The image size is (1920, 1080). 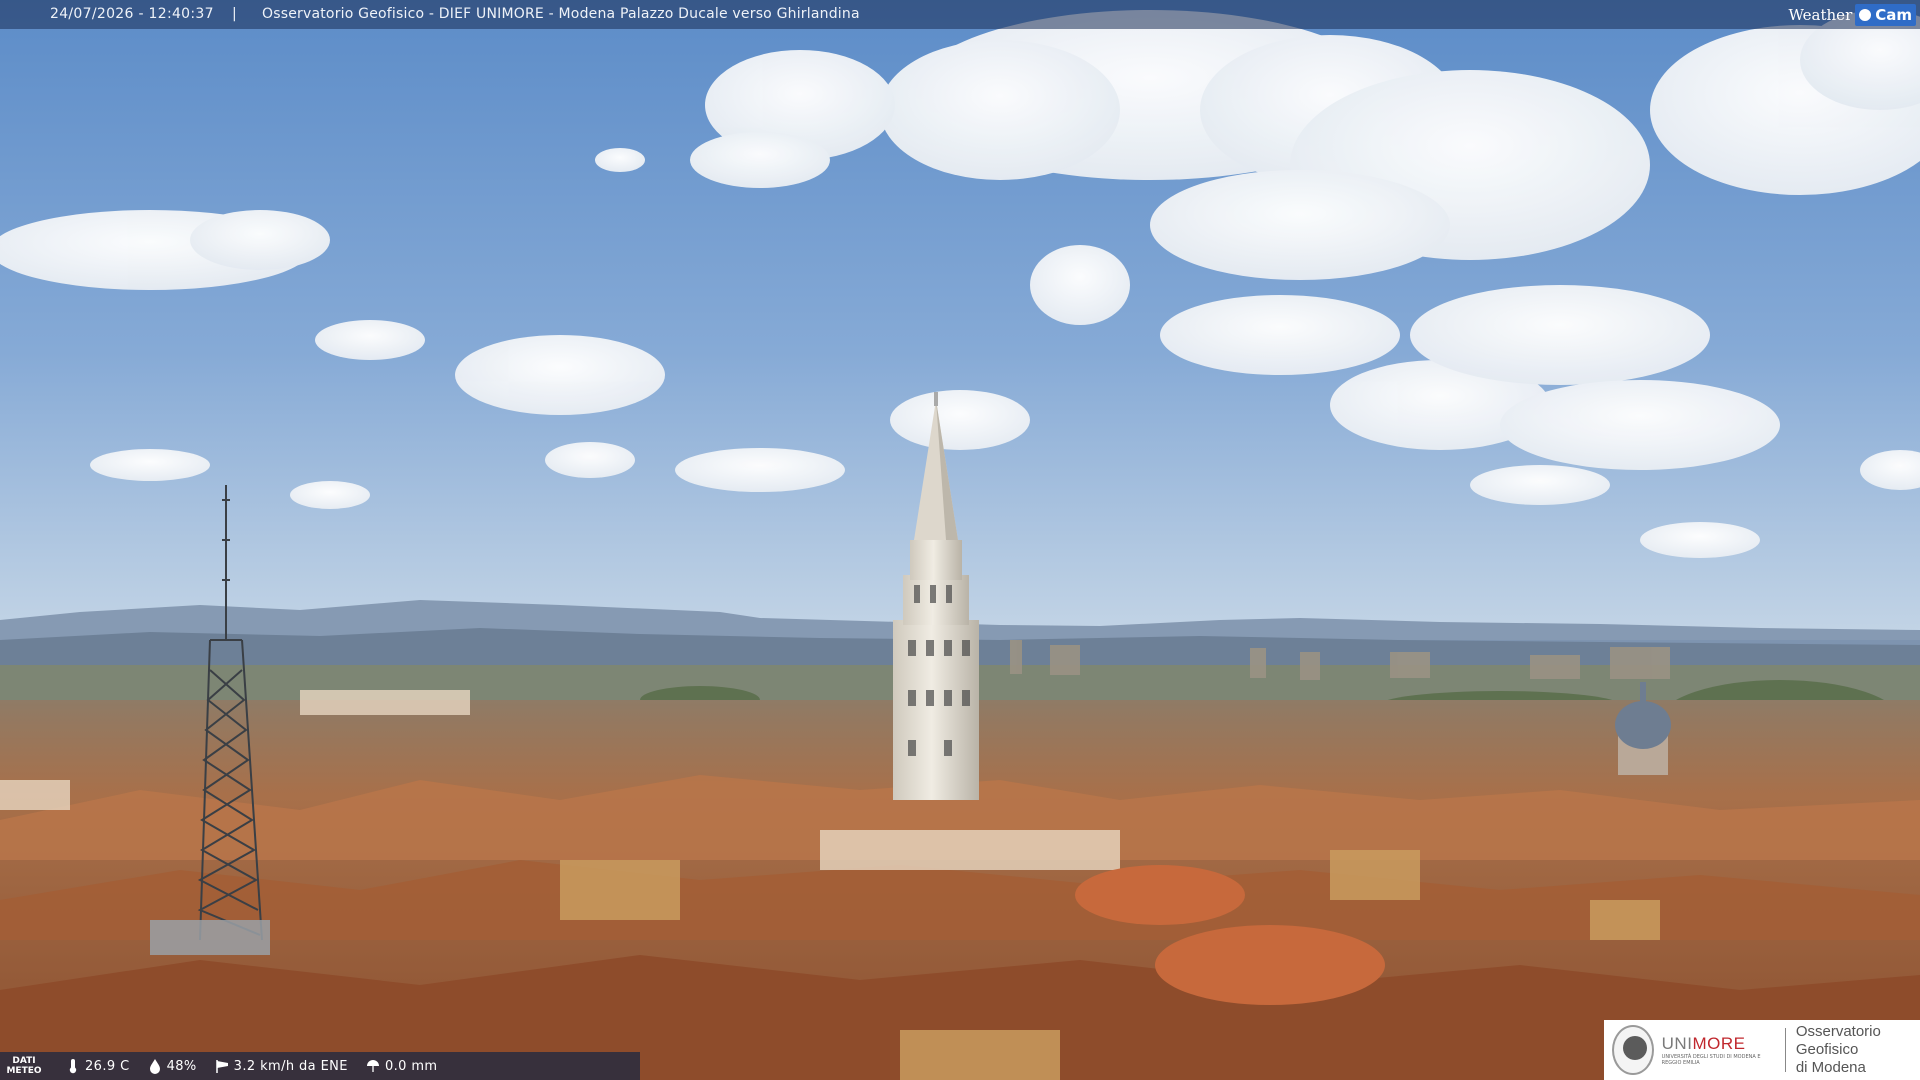 What do you see at coordinates (107, 1066) in the screenshot?
I see `temperature-value: 26.9 C` at bounding box center [107, 1066].